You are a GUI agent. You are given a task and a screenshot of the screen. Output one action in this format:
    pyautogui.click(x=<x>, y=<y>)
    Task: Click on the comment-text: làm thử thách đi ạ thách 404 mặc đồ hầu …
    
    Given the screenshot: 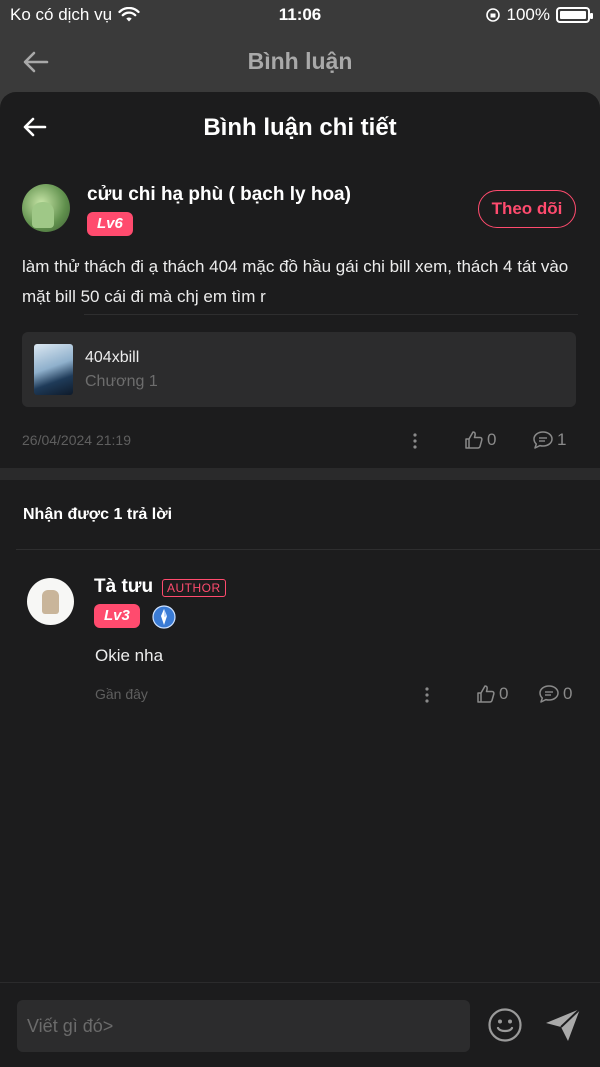 What is the action you would take?
    pyautogui.click(x=295, y=281)
    